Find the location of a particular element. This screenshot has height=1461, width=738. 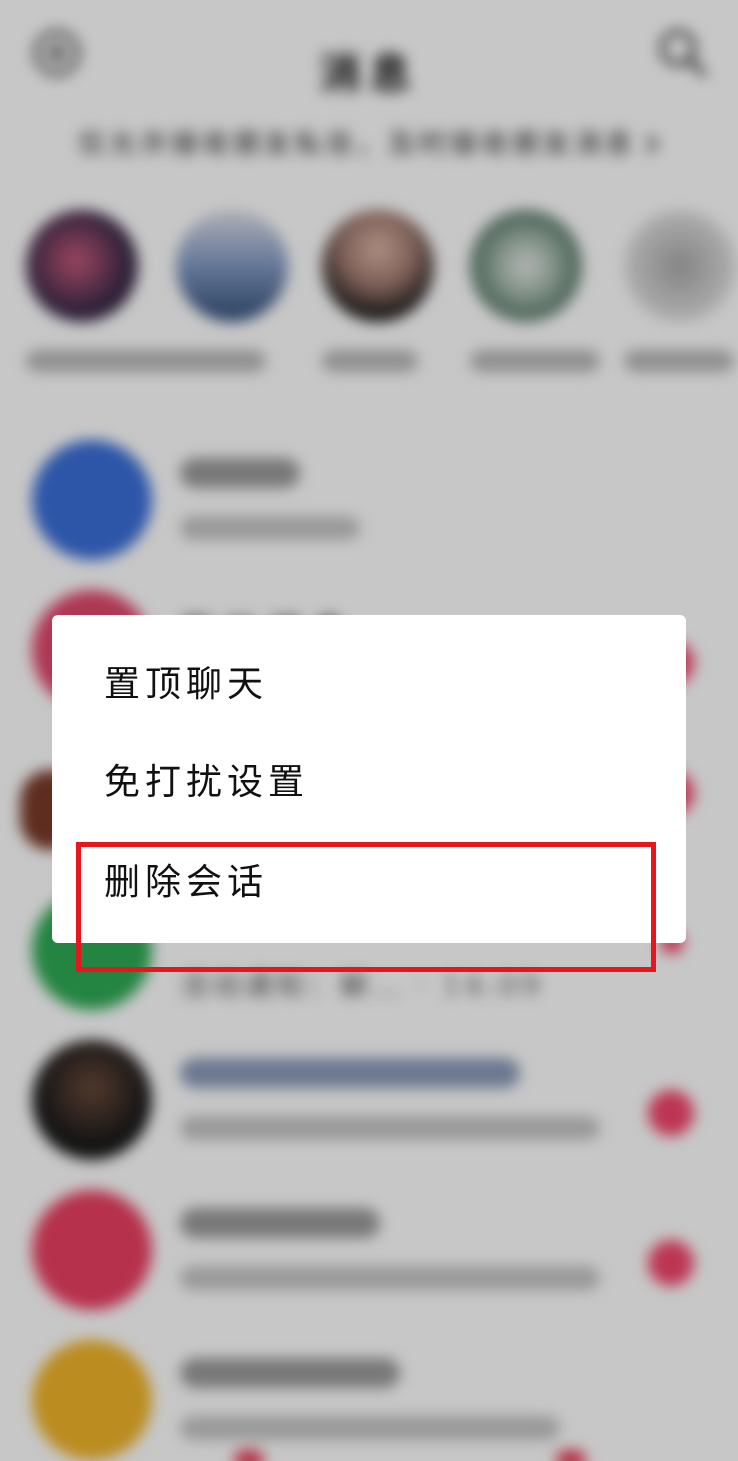

menu-item-do-not-disturb: 免打扰设置 is located at coordinates (369, 783).